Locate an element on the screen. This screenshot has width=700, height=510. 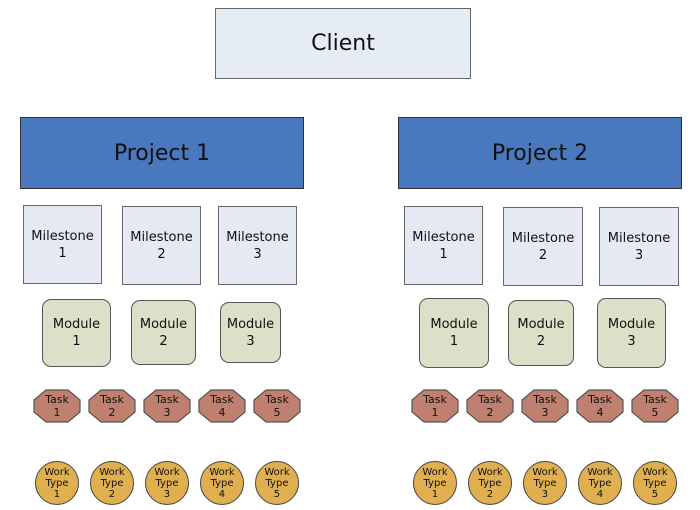
project-1-node: Project 1 is located at coordinates (162, 153).